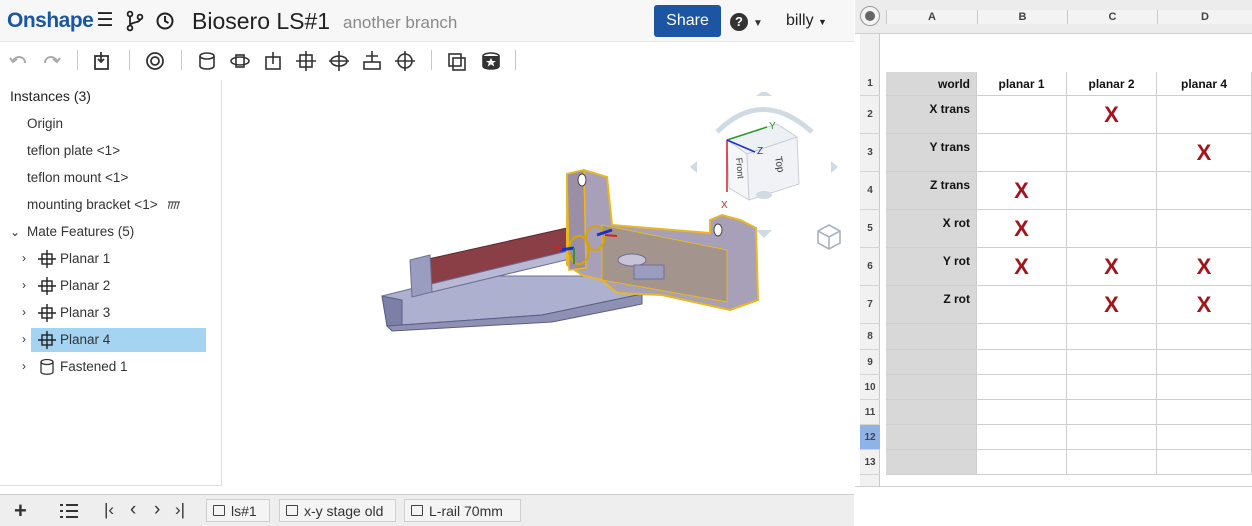 This screenshot has height=526, width=1252. I want to click on tab-list-icon, so click(69, 511).